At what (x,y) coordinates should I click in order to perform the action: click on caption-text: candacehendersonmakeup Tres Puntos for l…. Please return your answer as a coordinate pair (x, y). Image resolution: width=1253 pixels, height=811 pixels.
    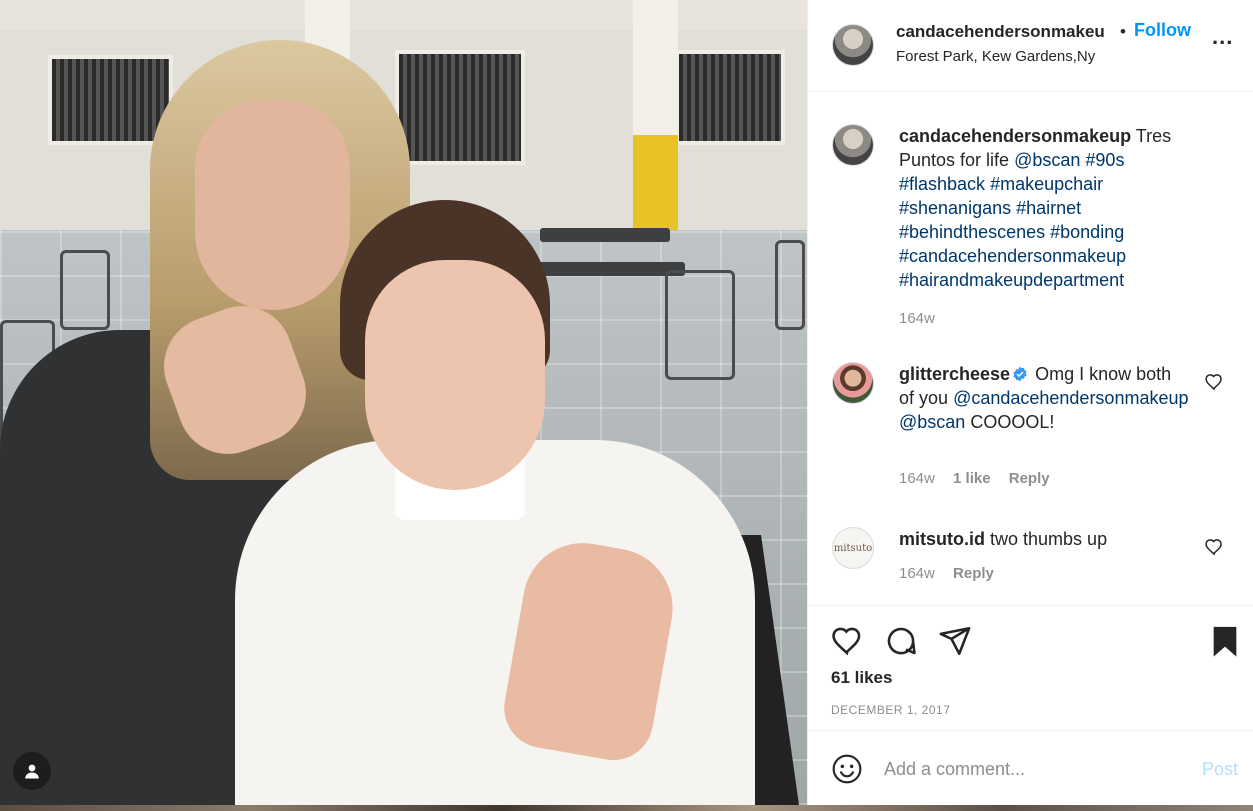
    Looking at the image, I should click on (1049, 208).